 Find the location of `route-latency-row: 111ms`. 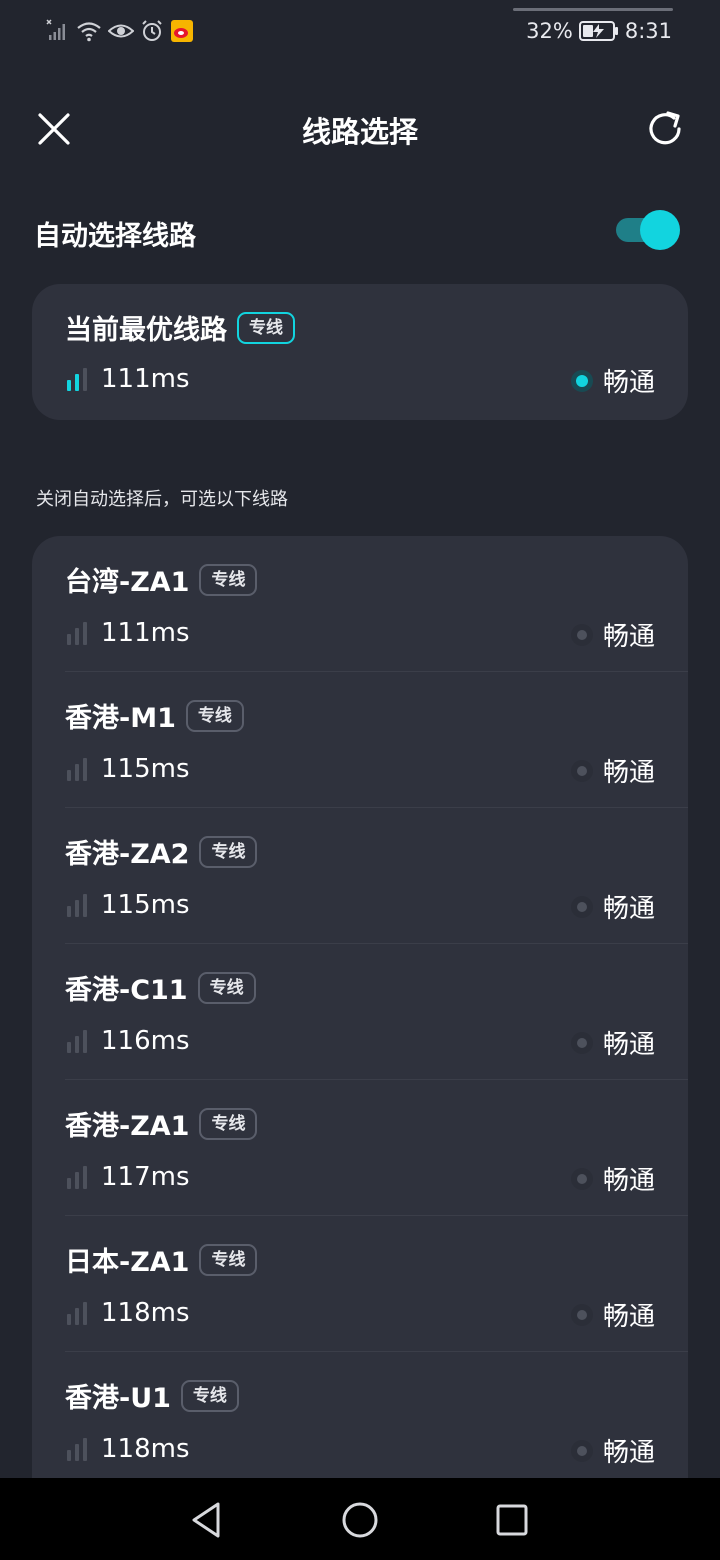

route-latency-row: 111ms is located at coordinates (128, 633).